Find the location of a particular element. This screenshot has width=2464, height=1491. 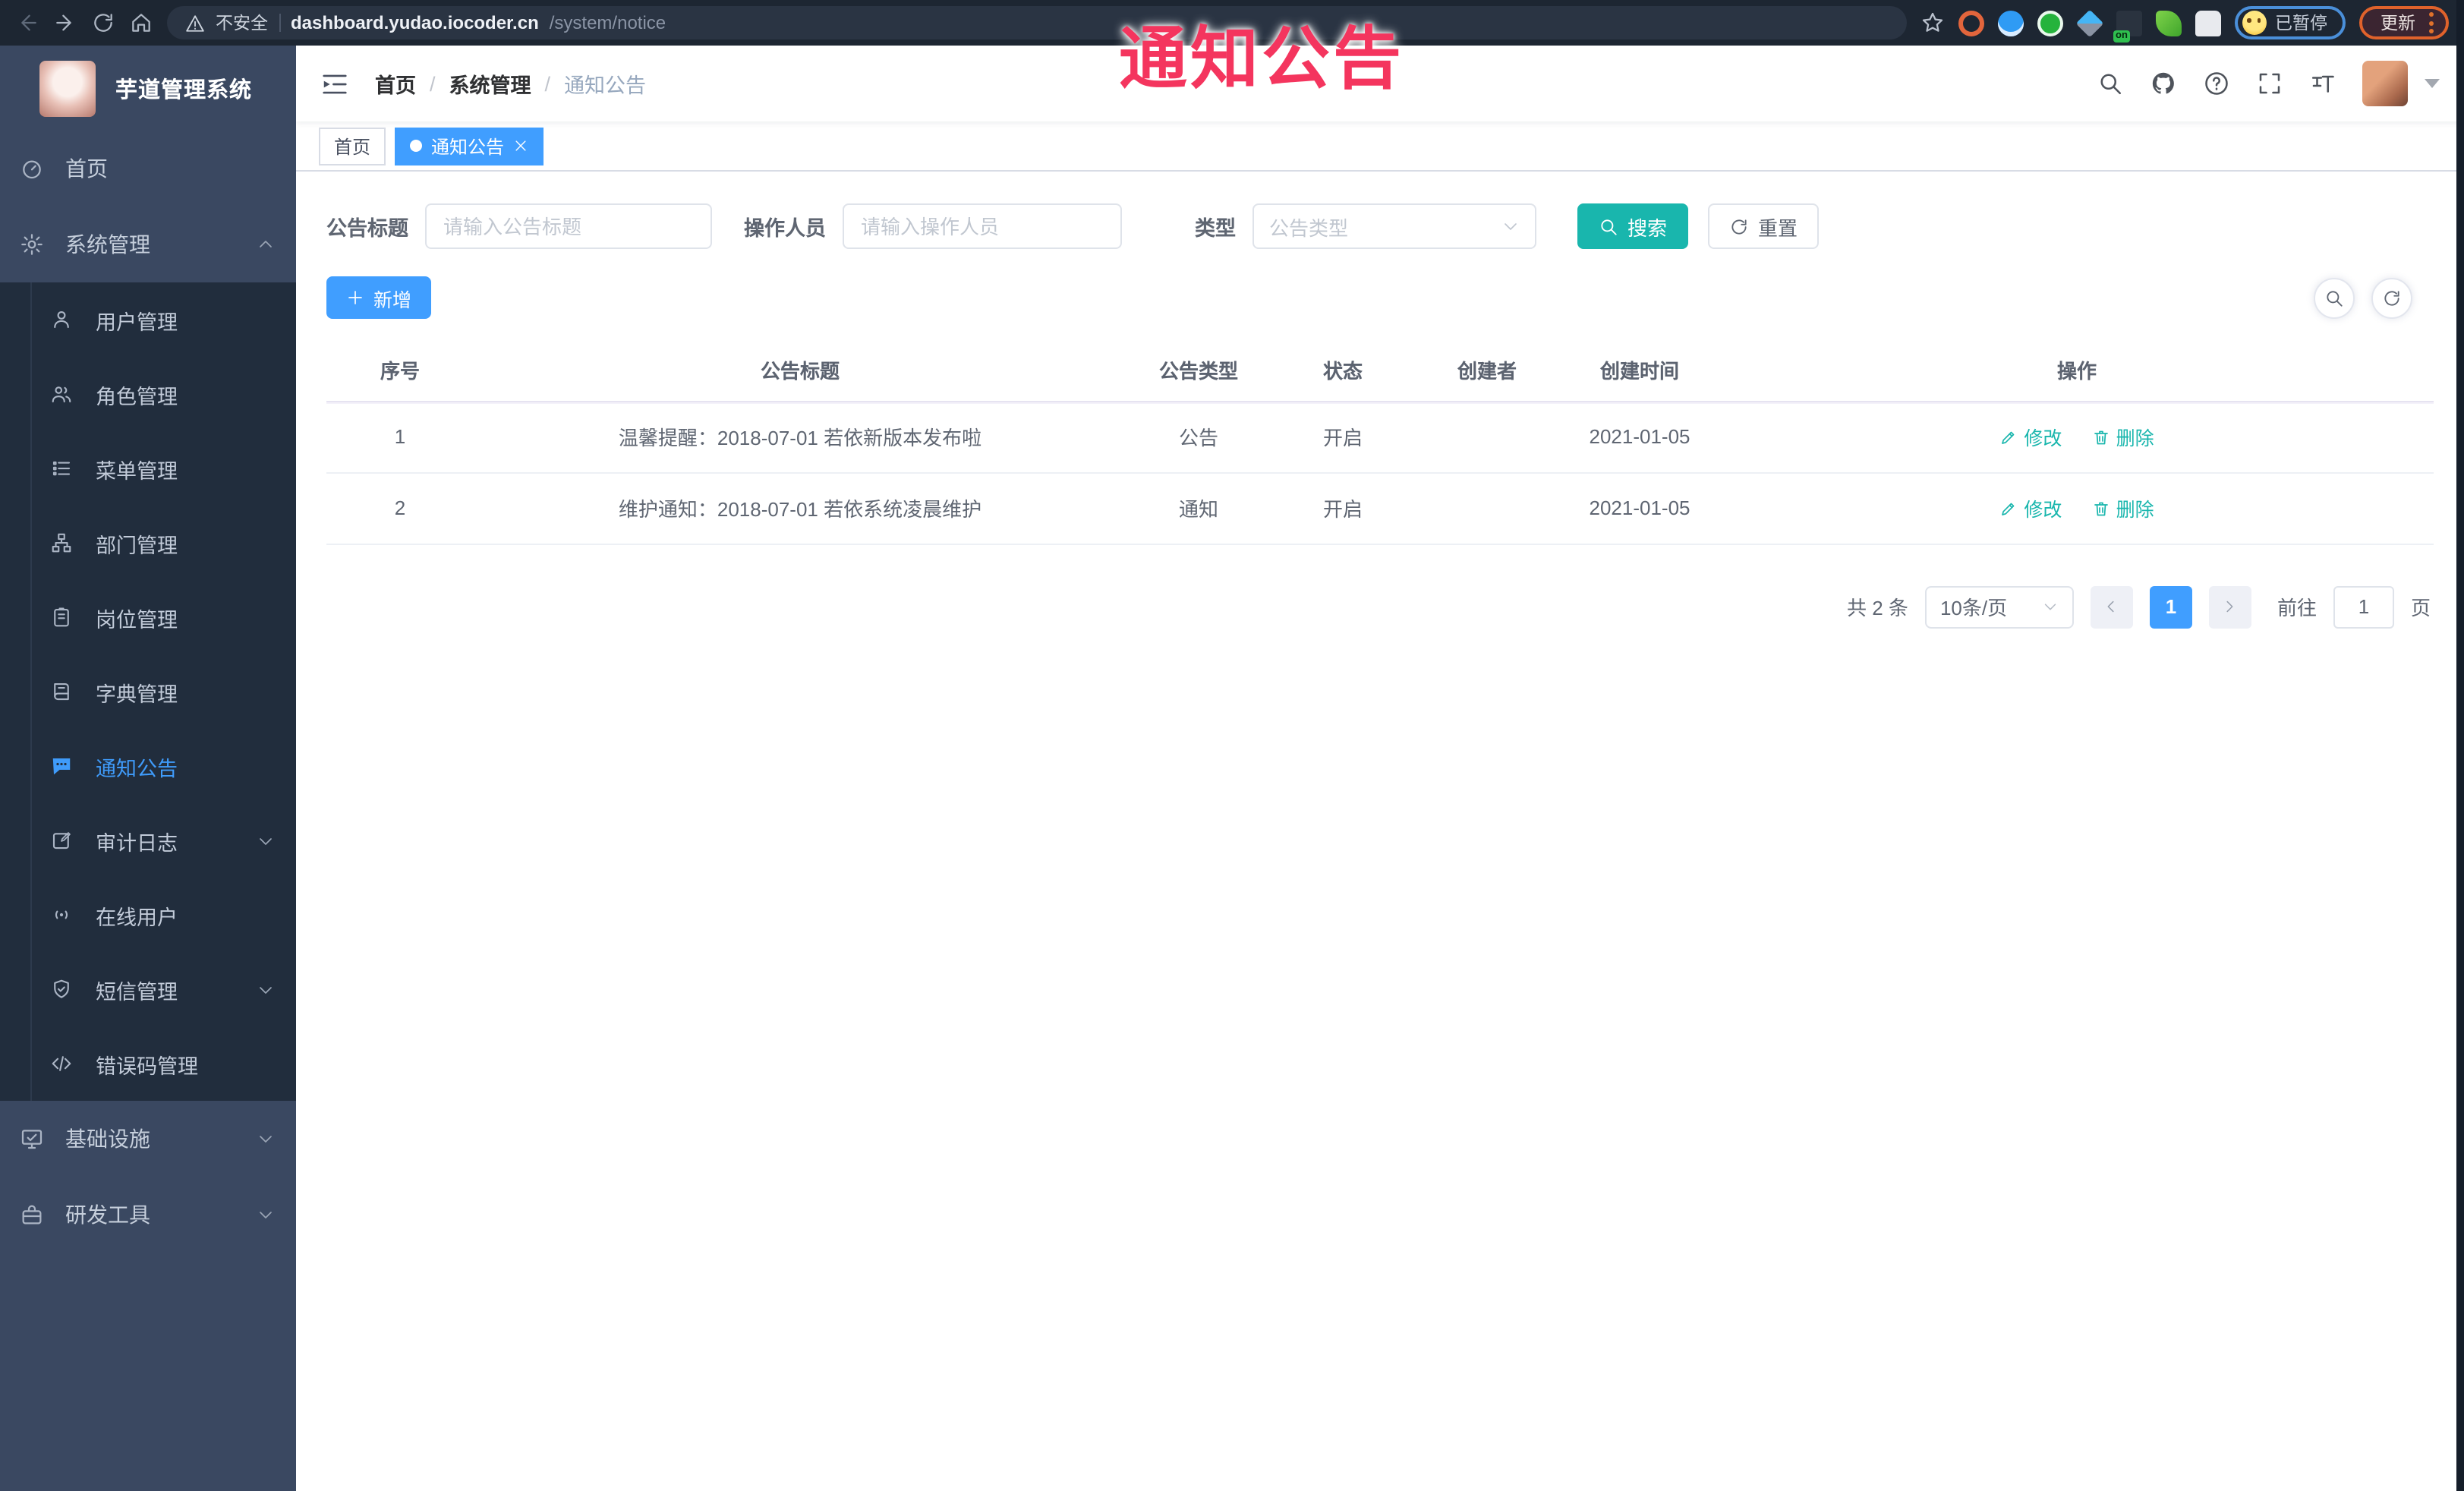

bookmark-star-icon is located at coordinates (1932, 23).